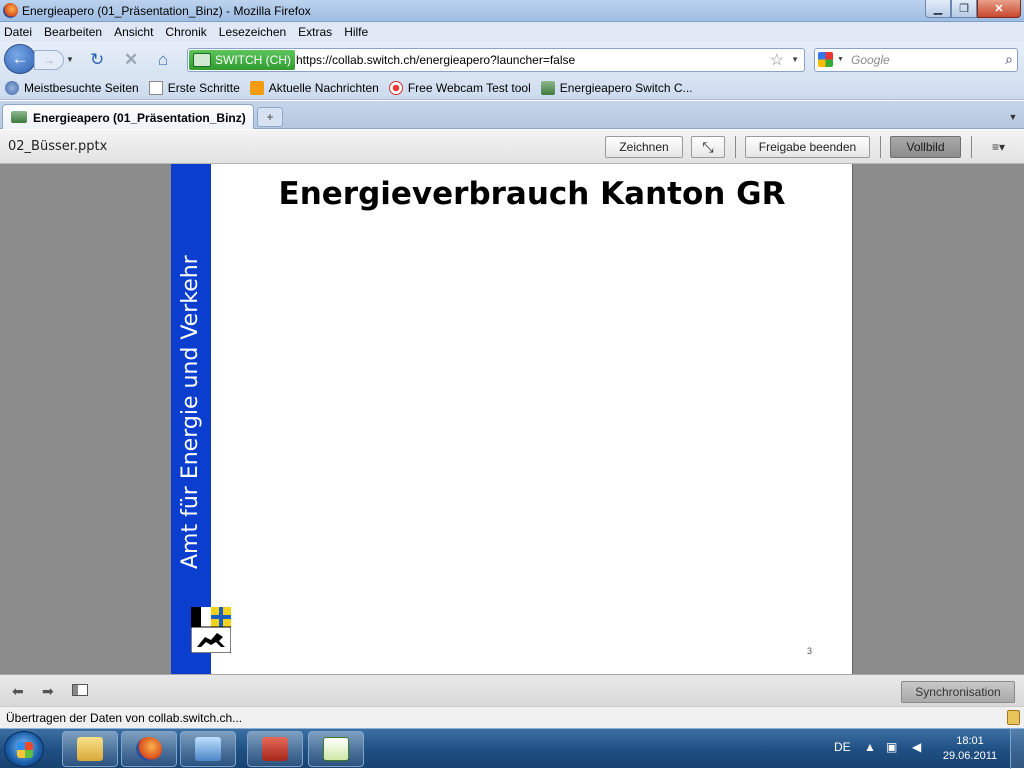 Image resolution: width=1024 pixels, height=769 pixels. Describe the element at coordinates (970, 749) in the screenshot. I see `system-clock: 18:01 29.06.2011` at that location.